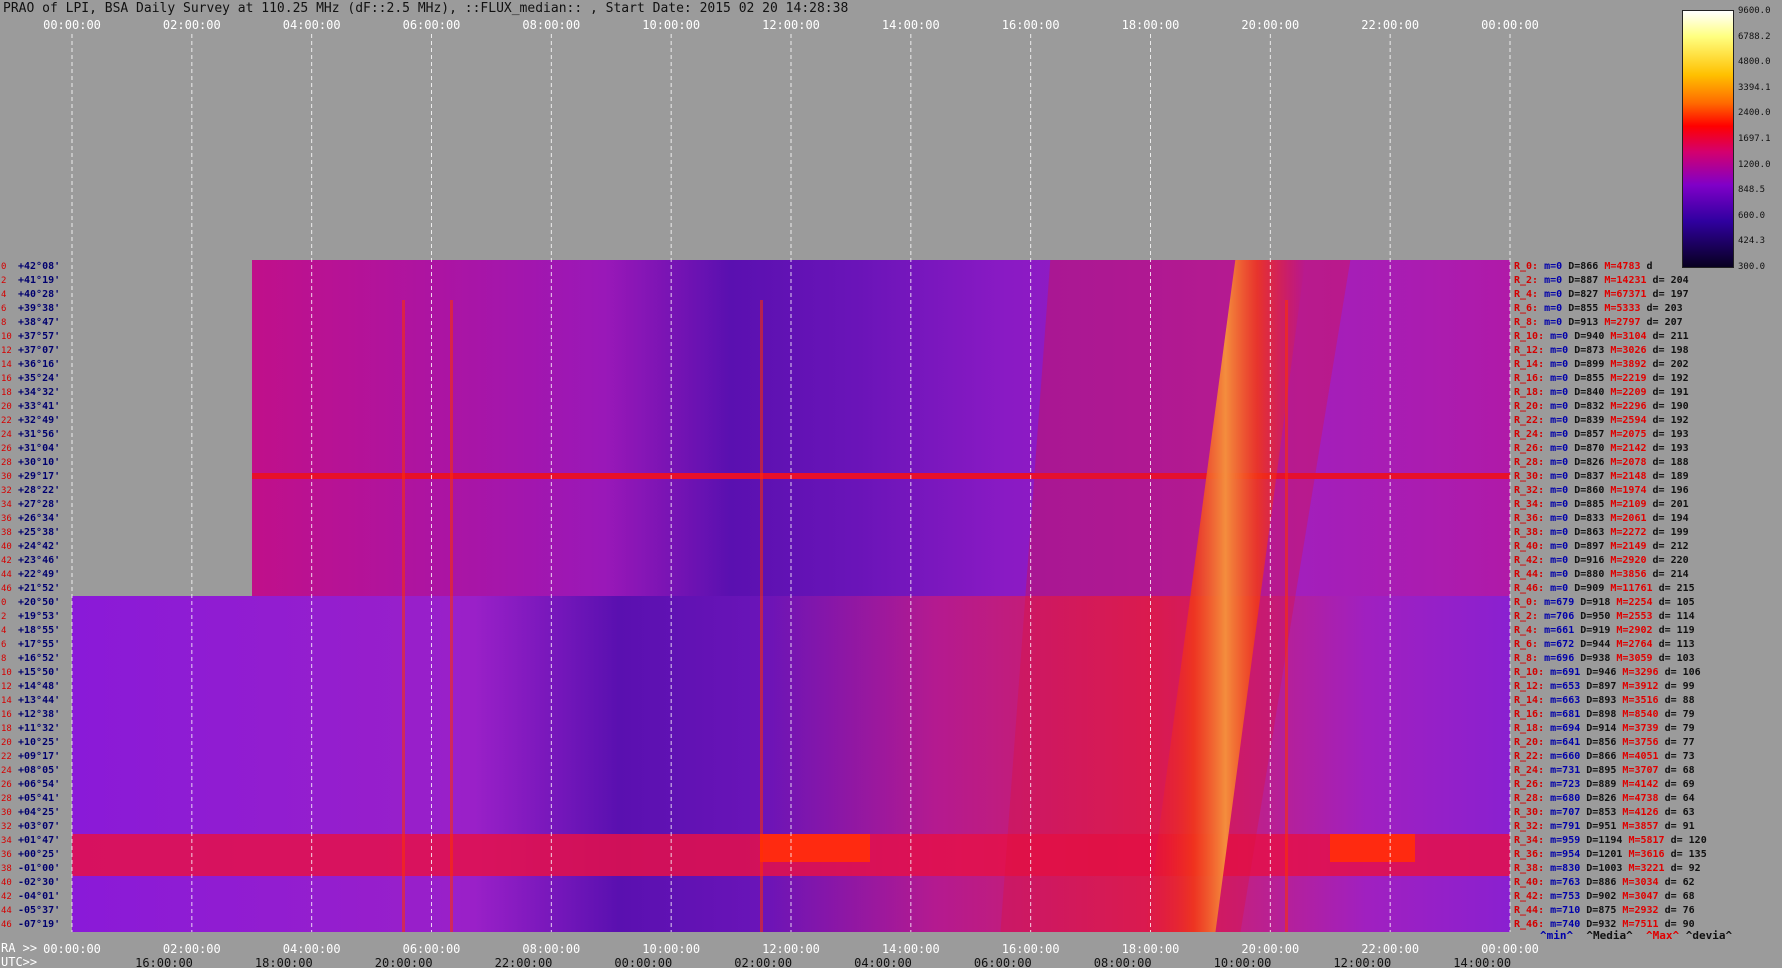 Image resolution: width=1782 pixels, height=968 pixels. What do you see at coordinates (1583, 266) in the screenshot?
I see `stat-median: D=866` at bounding box center [1583, 266].